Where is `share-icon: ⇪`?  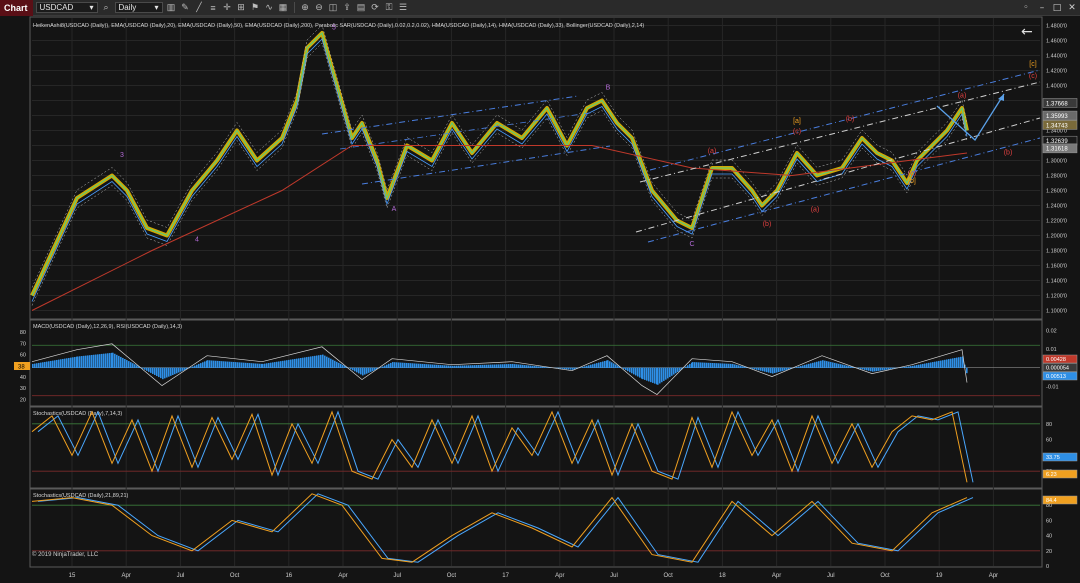 share-icon: ⇪ is located at coordinates (347, 7).